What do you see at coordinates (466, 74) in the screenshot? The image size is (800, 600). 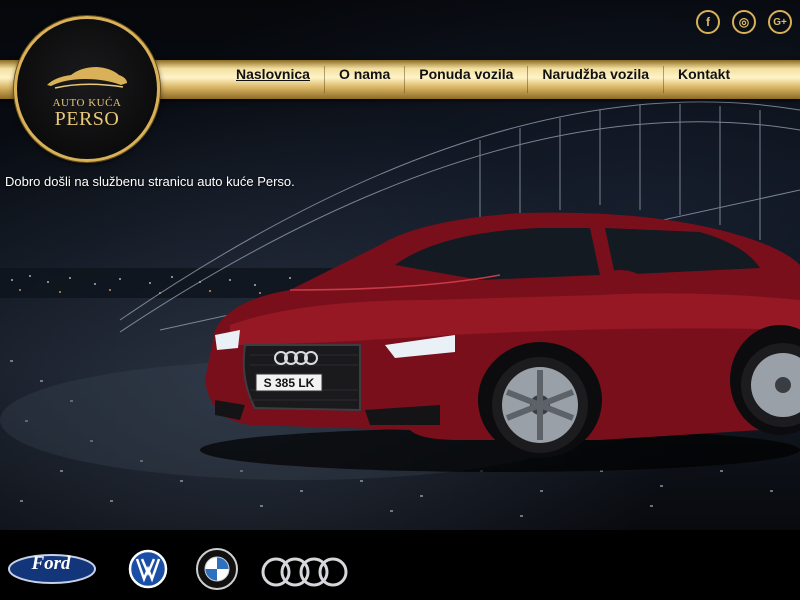 I see `nav-item-label: Ponuda vozila` at bounding box center [466, 74].